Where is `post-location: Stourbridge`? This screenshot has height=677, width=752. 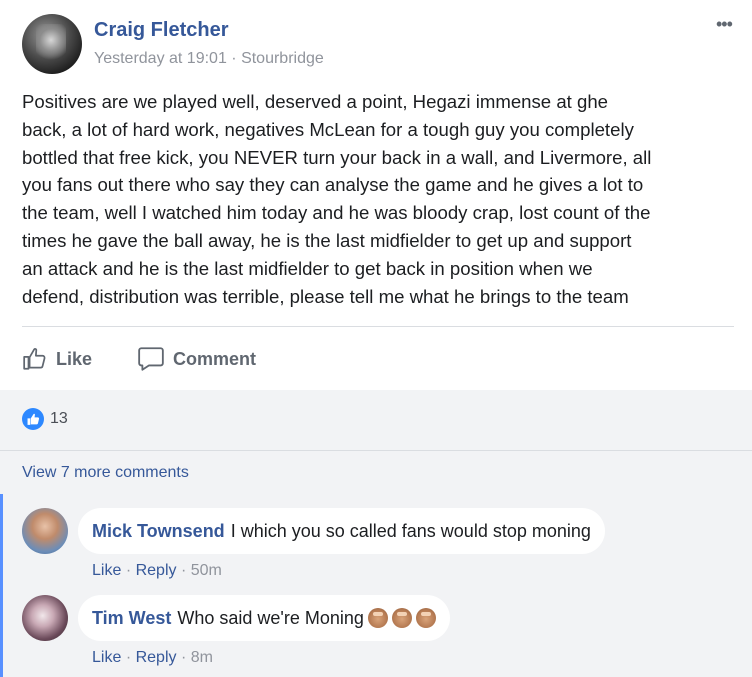
post-location: Stourbridge is located at coordinates (282, 58).